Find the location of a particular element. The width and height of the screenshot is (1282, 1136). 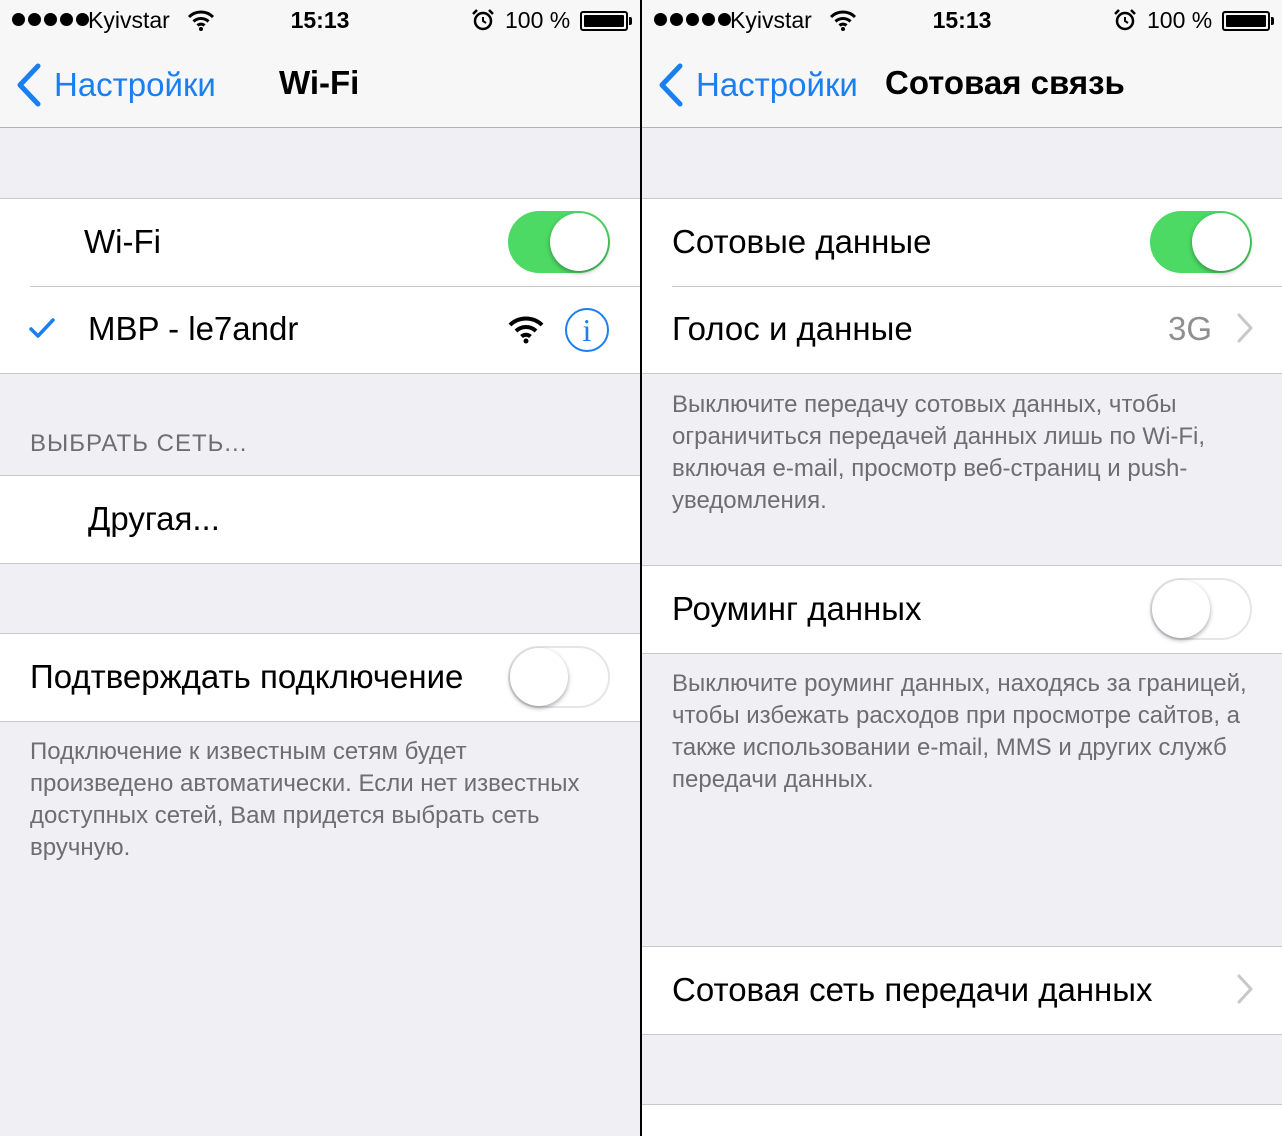

cellular-network-row: Сотовая сеть передачи данных is located at coordinates (962, 990).